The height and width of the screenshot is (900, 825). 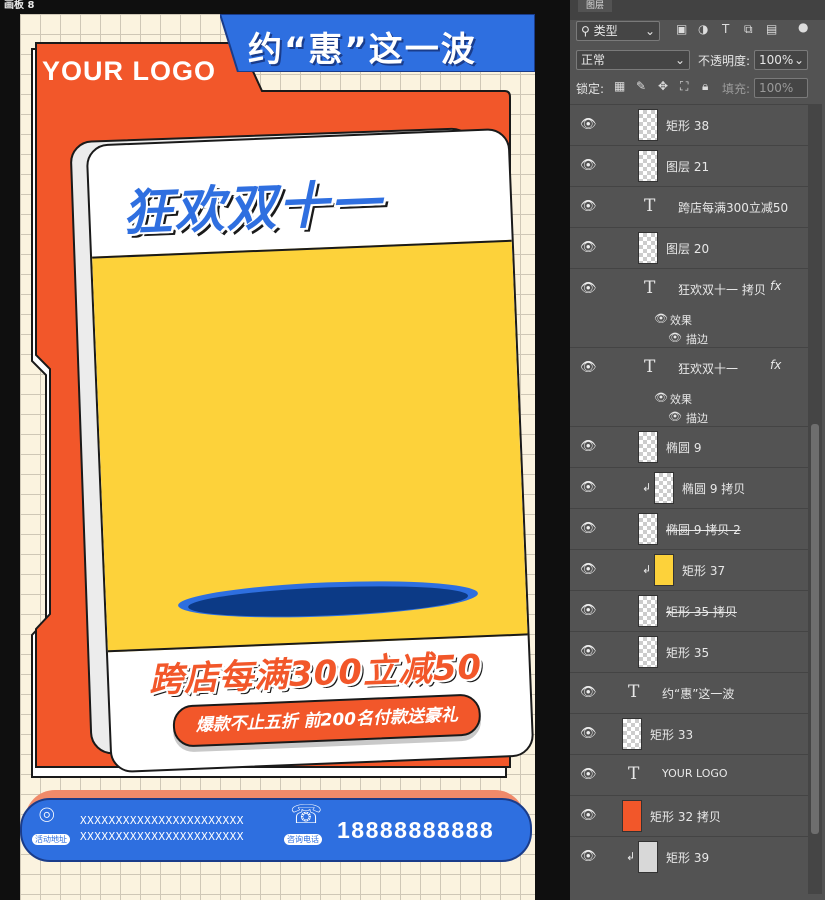 What do you see at coordinates (724, 61) in the screenshot?
I see `opacity-label: 不透明度:` at bounding box center [724, 61].